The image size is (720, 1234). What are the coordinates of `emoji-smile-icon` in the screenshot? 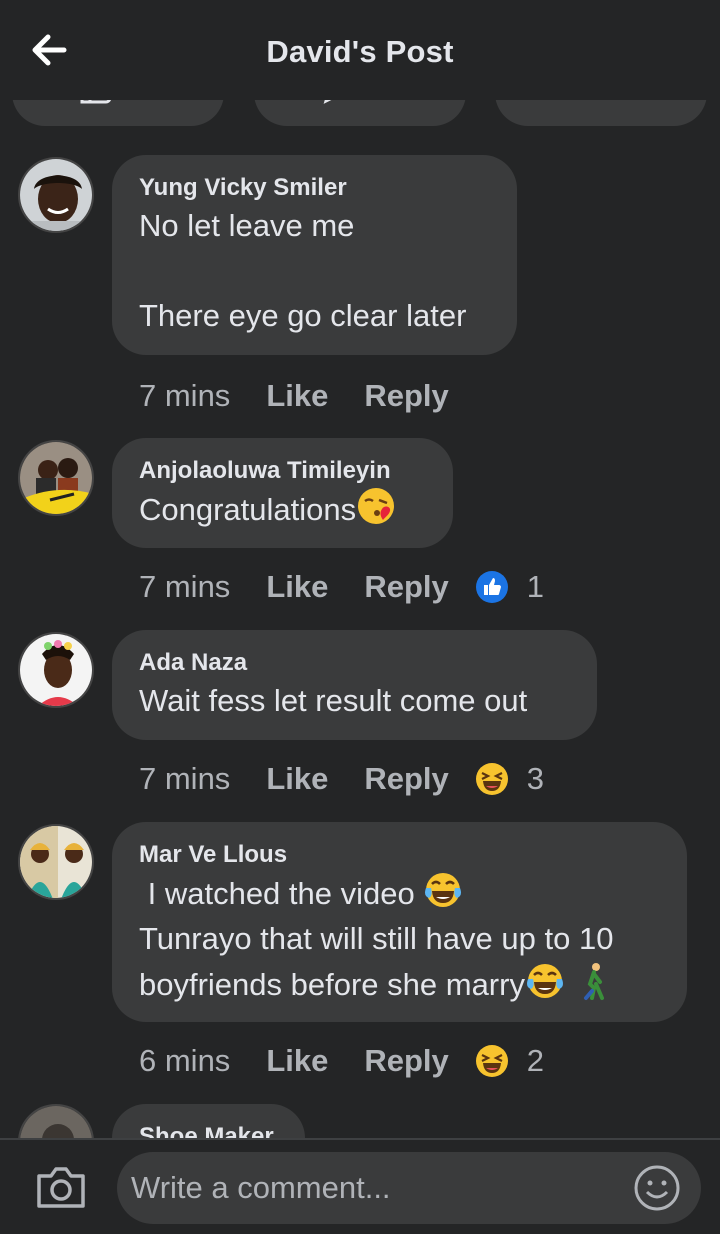 It's located at (657, 1188).